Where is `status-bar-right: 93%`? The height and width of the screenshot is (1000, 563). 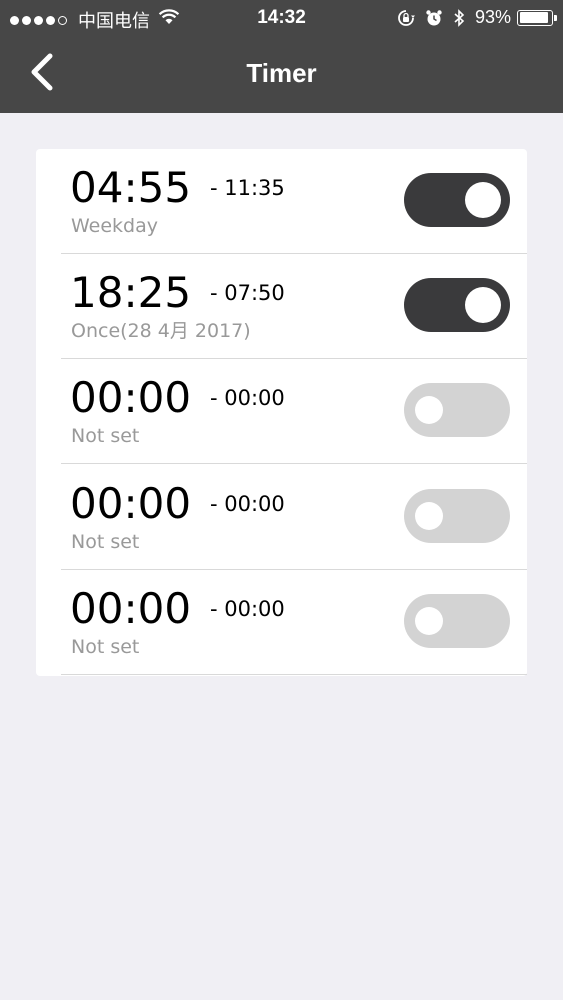
status-bar-right: 93% is located at coordinates (477, 17).